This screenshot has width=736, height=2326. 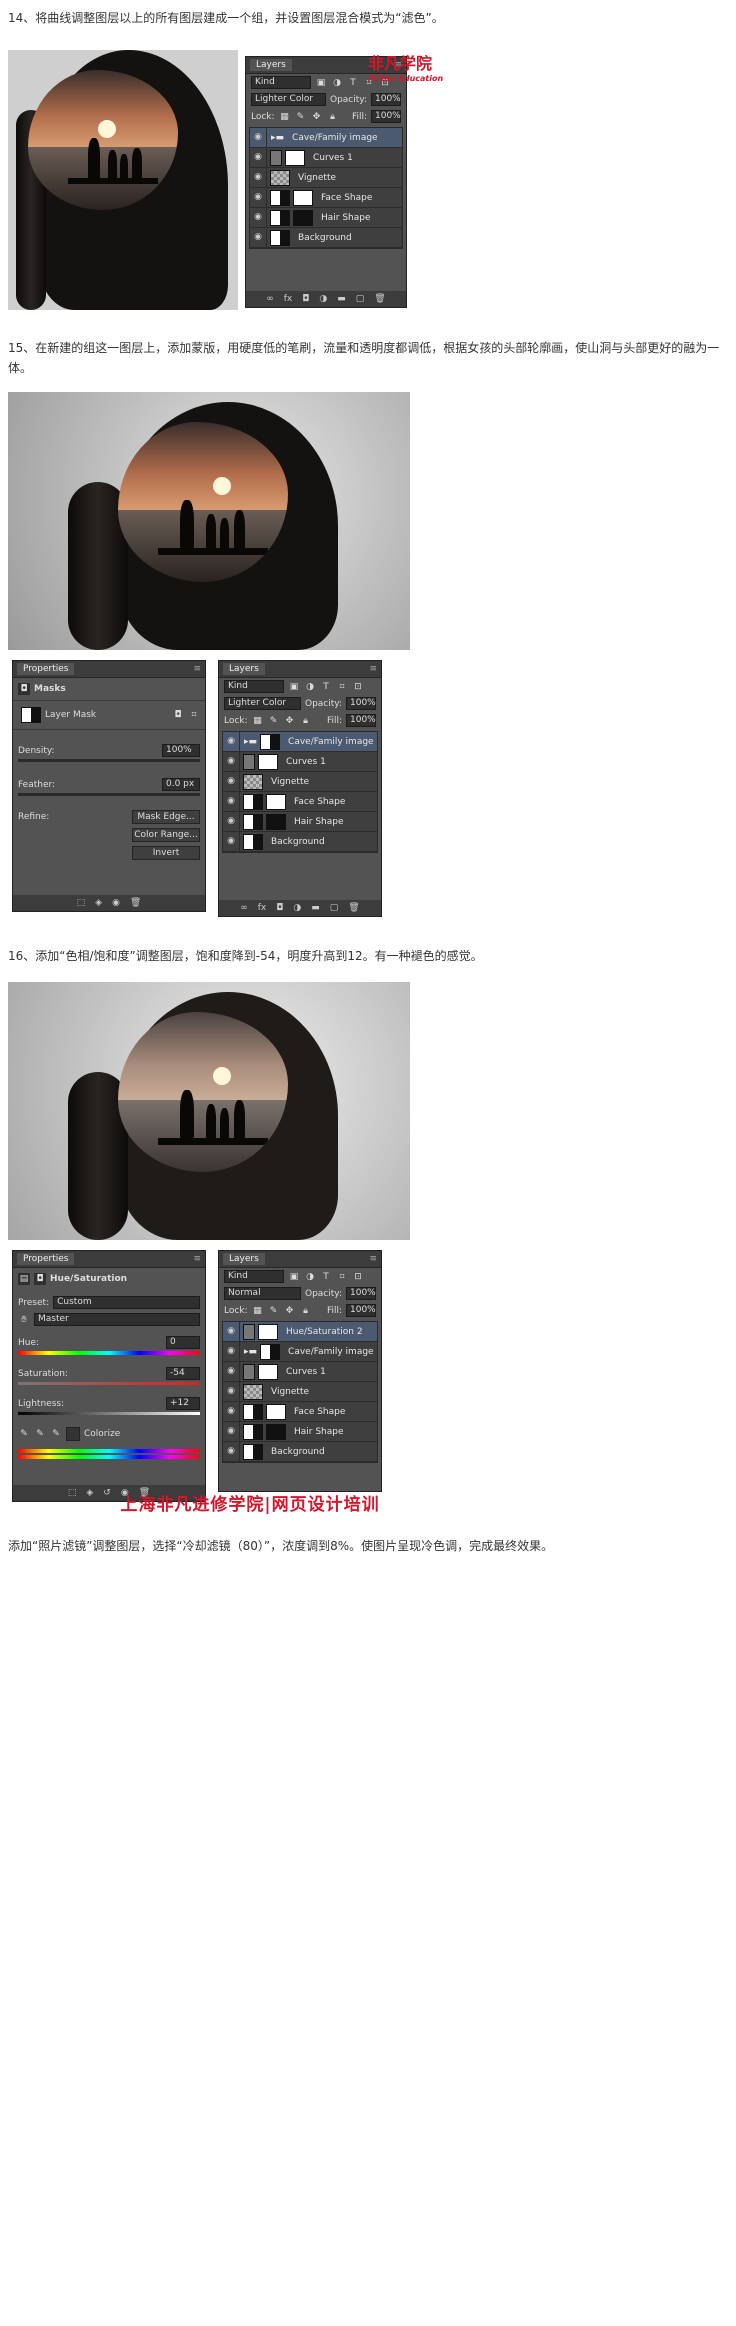 I want to click on eyedropper-icon: ✎, so click(x=24, y=1434).